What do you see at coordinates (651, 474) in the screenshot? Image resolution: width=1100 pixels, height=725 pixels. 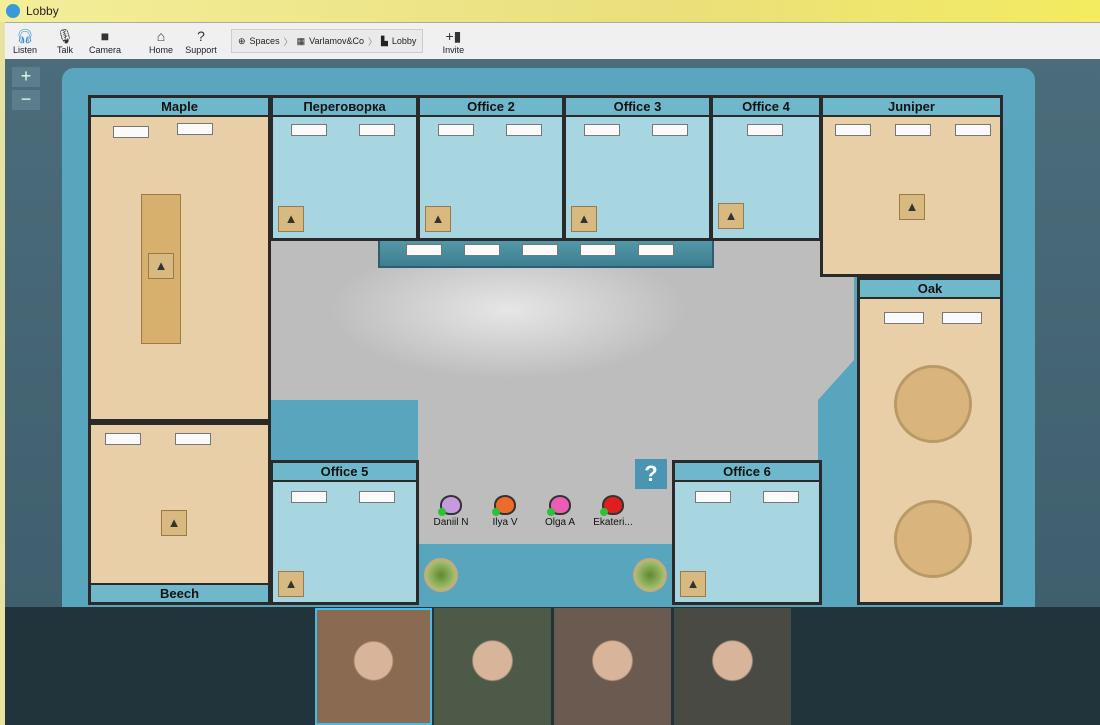 I see `help-button: ?` at bounding box center [651, 474].